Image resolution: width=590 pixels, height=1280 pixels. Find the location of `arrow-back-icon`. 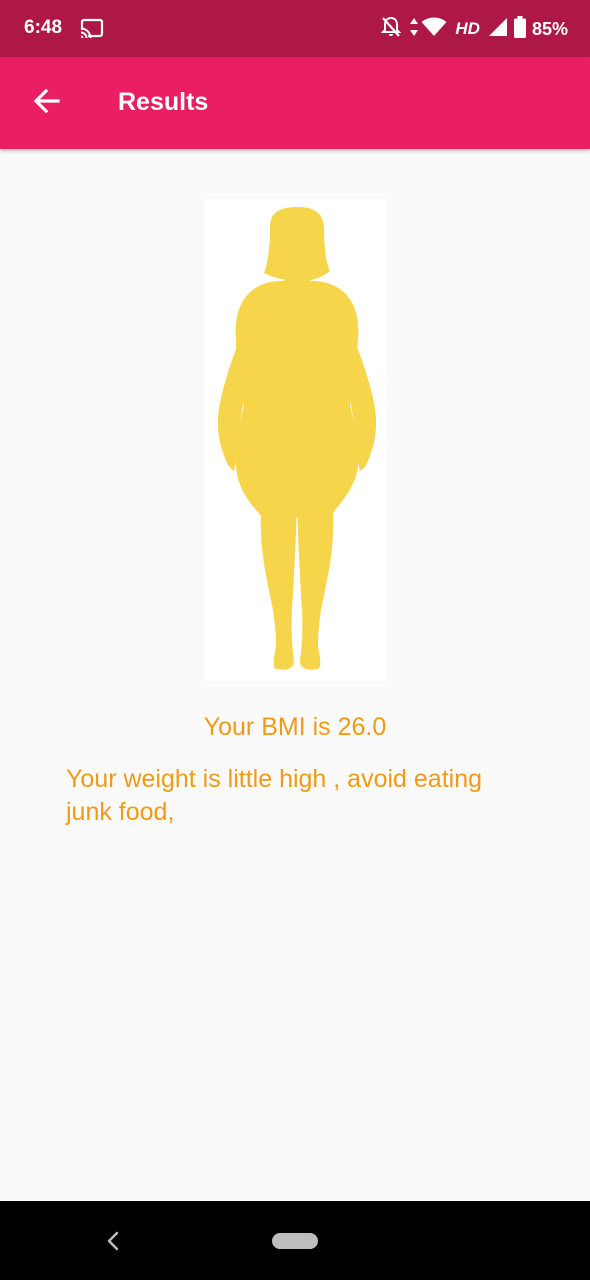

arrow-back-icon is located at coordinates (46, 103).